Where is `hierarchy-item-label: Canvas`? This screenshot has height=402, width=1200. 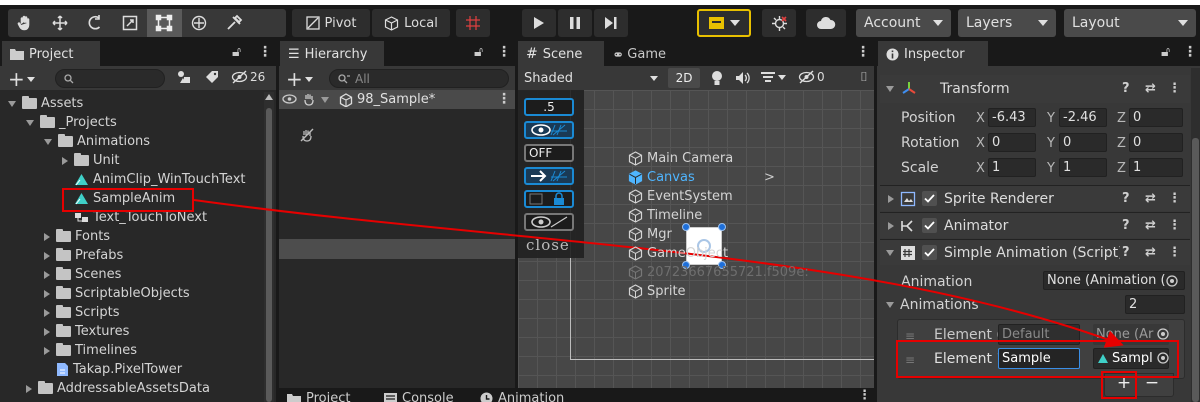 hierarchy-item-label: Canvas is located at coordinates (671, 177).